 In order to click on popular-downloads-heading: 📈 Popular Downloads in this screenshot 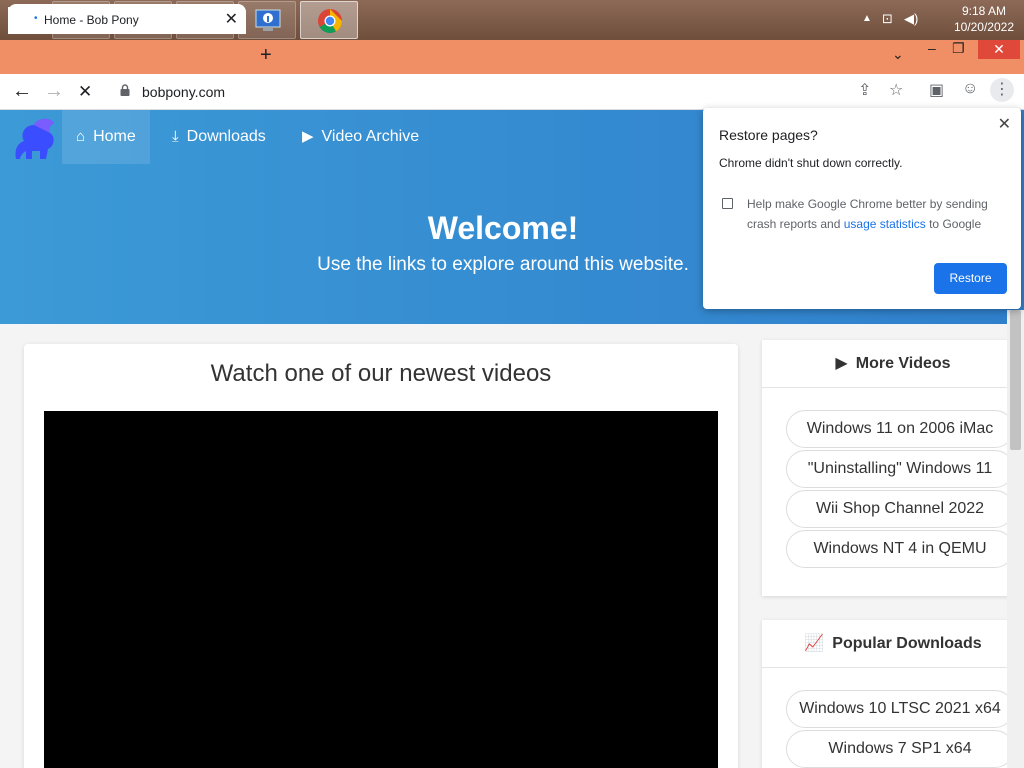, I will do `click(893, 644)`.